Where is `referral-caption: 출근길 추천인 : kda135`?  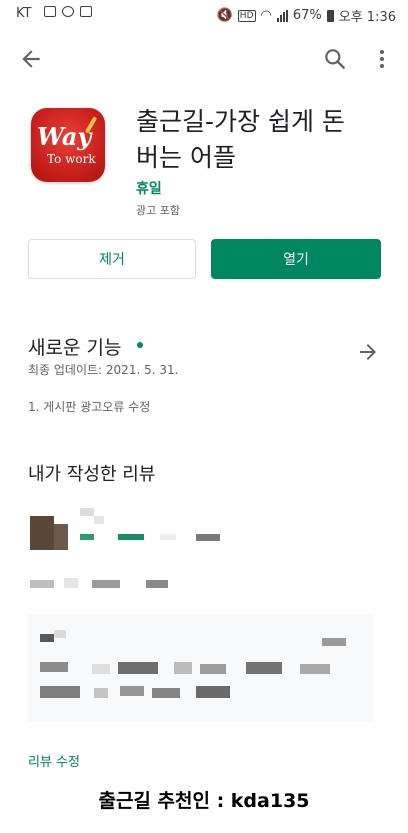 referral-caption: 출근길 추천인 : kda135 is located at coordinates (204, 801).